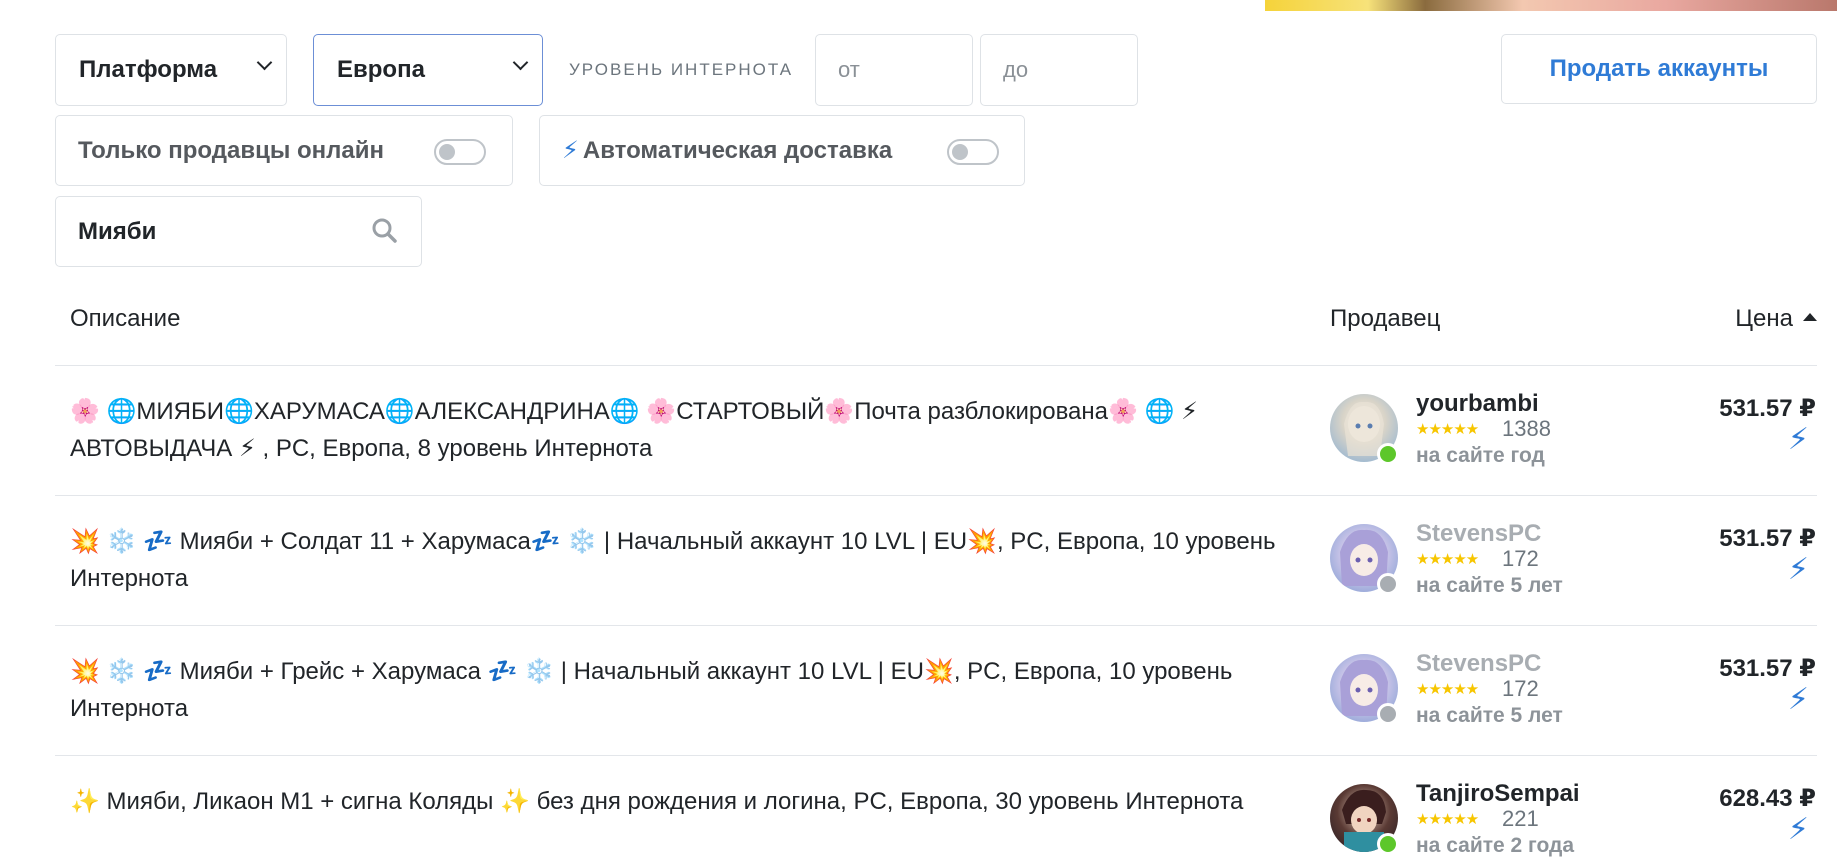  Describe the element at coordinates (894, 70) in the screenshot. I see `level-from-input: от` at that location.